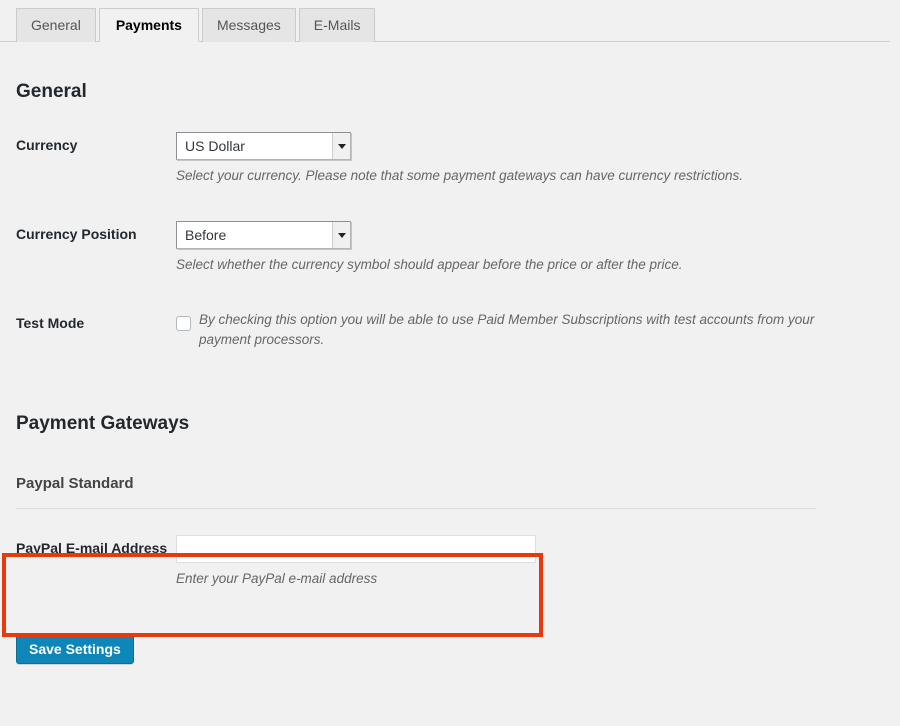 Image resolution: width=900 pixels, height=726 pixels. Describe the element at coordinates (277, 578) in the screenshot. I see `paypal-email-description: Enter your PayPal e-mail address` at that location.